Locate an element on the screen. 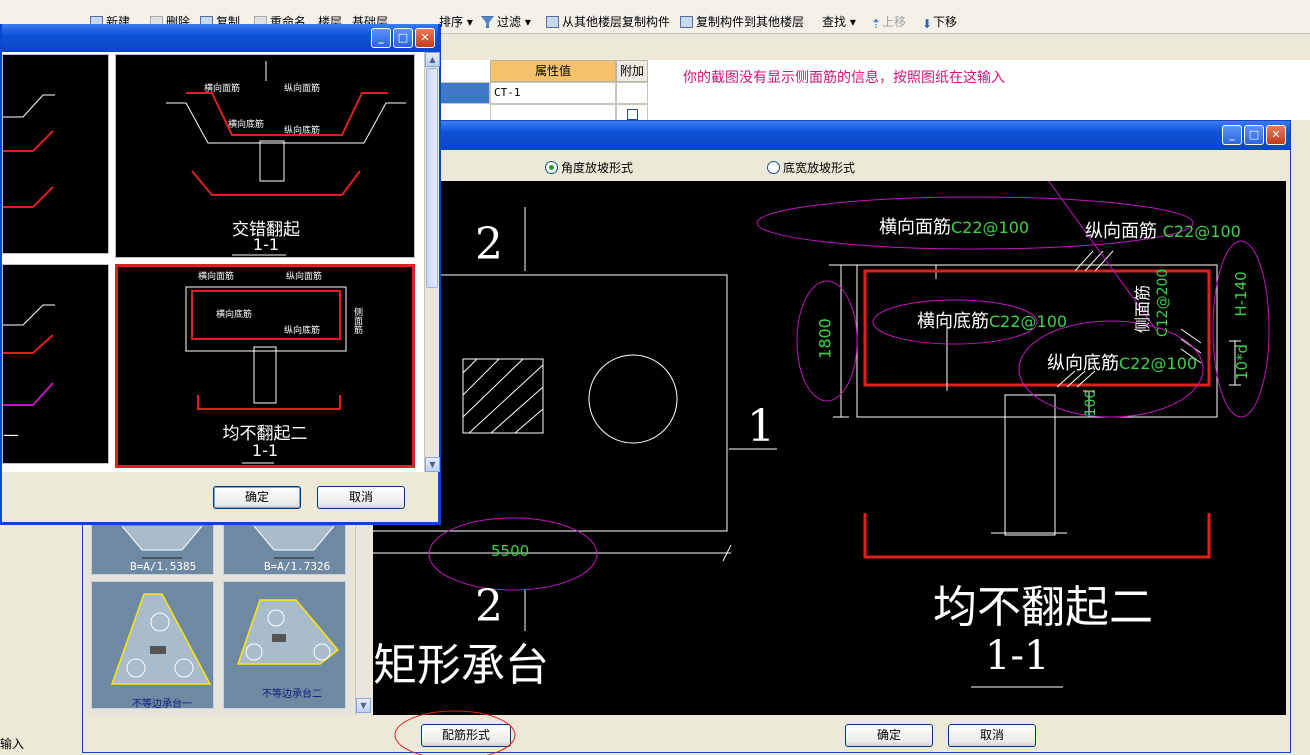 The width and height of the screenshot is (1310, 755). shape-thumbnail-list: B=A/1.5385 B=A/1.7326 不等边承台一 不等边承台二 ▼ is located at coordinates (229, 618).